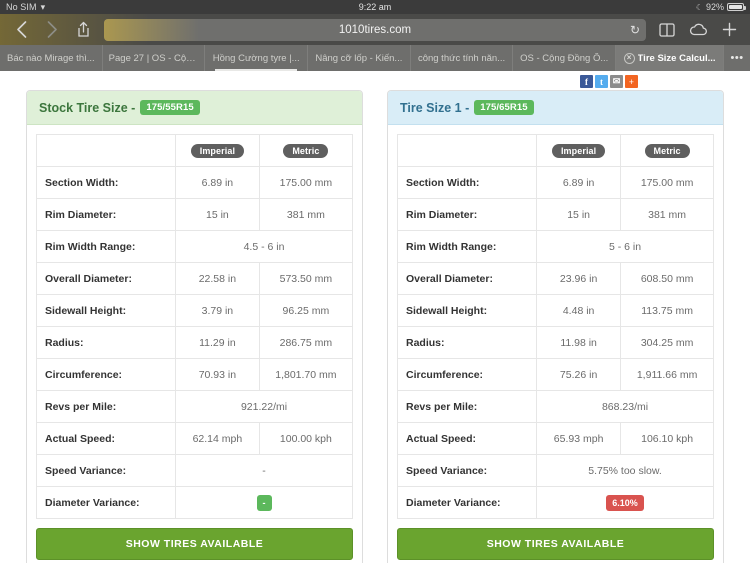 The image size is (750, 563). I want to click on email-share-icon: ✉, so click(616, 81).